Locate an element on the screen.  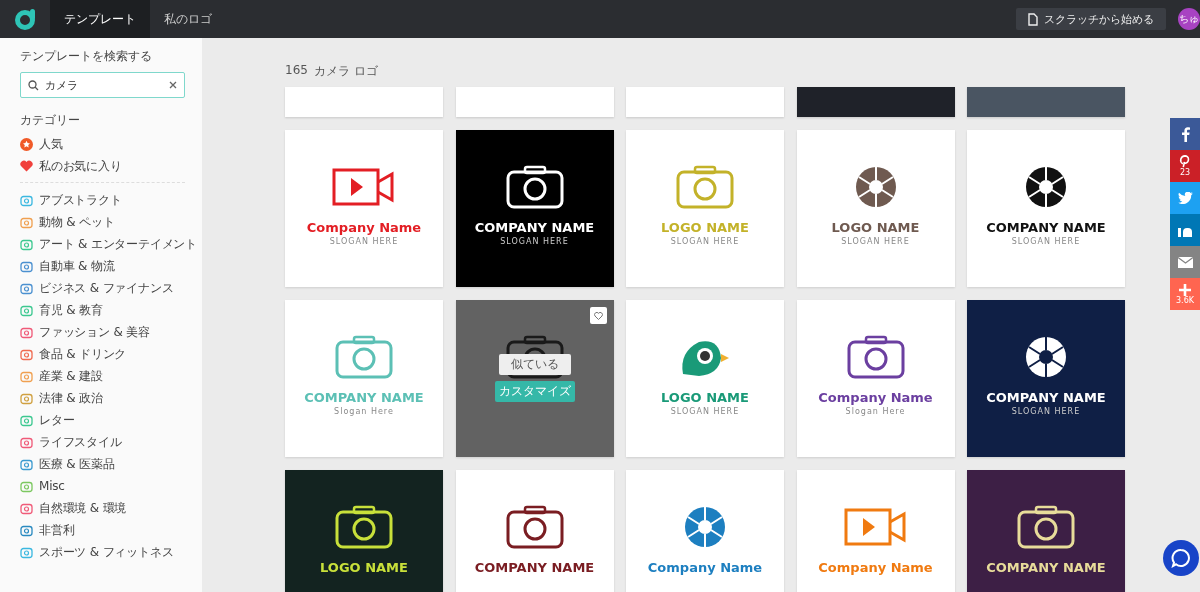
heart-icon is located at coordinates (598, 315).